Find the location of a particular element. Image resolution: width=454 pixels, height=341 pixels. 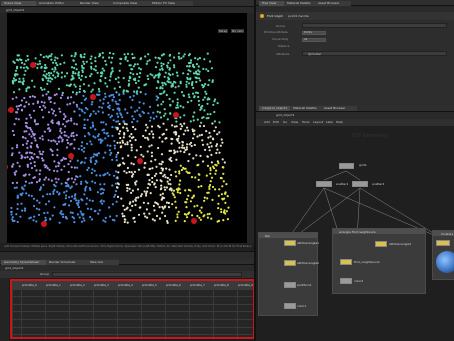

tab-motion-fx-view: Motion FX View is located at coordinates (171, 3).